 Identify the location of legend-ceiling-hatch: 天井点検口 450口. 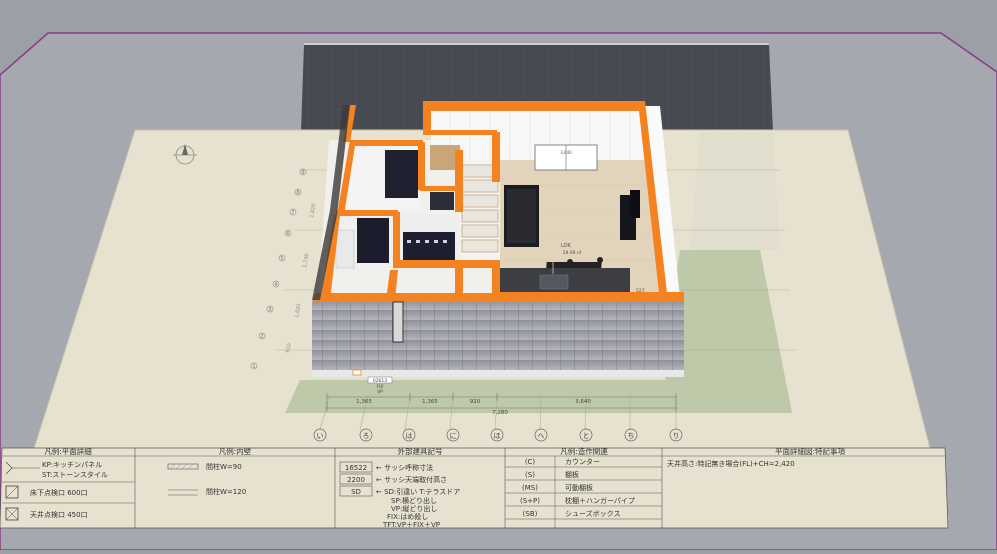
(59, 514).